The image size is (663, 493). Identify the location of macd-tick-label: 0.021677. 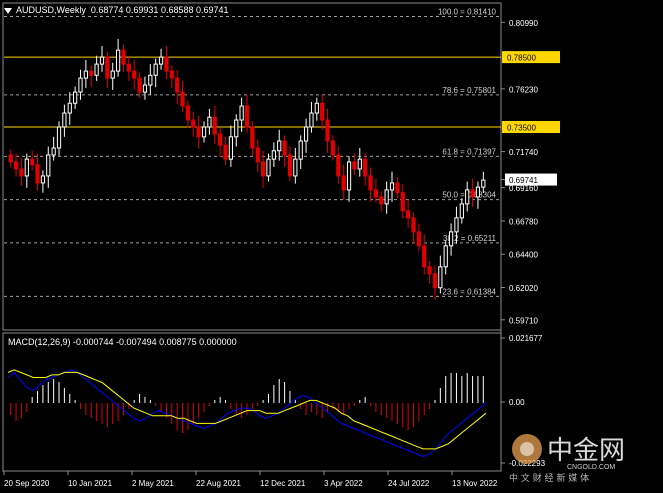
(526, 338).